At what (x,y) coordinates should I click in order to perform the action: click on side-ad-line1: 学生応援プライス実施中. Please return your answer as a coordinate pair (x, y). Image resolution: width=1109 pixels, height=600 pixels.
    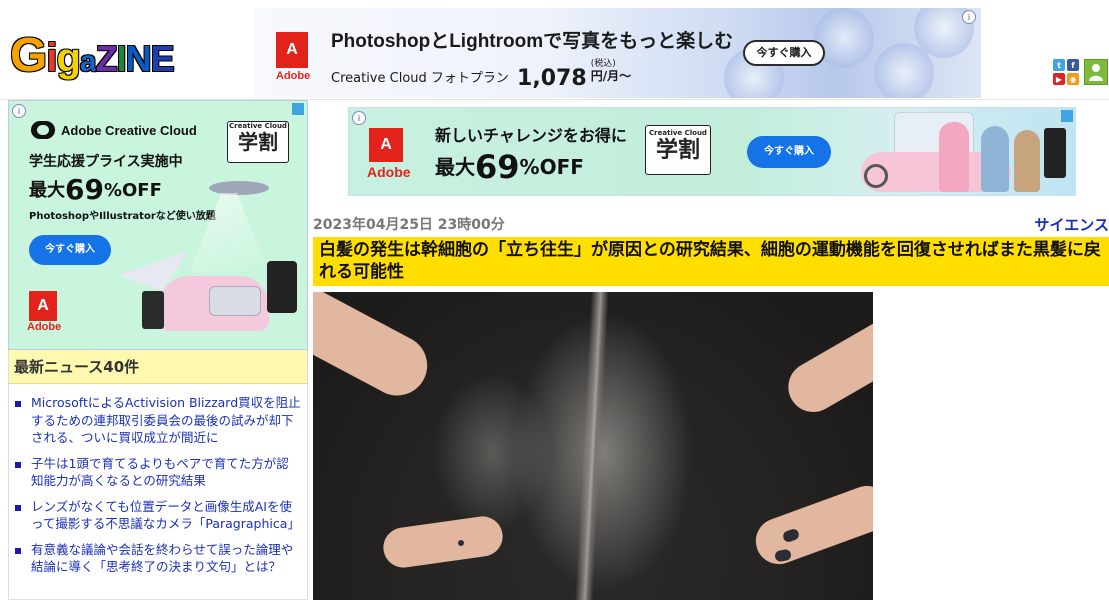
    Looking at the image, I should click on (106, 162).